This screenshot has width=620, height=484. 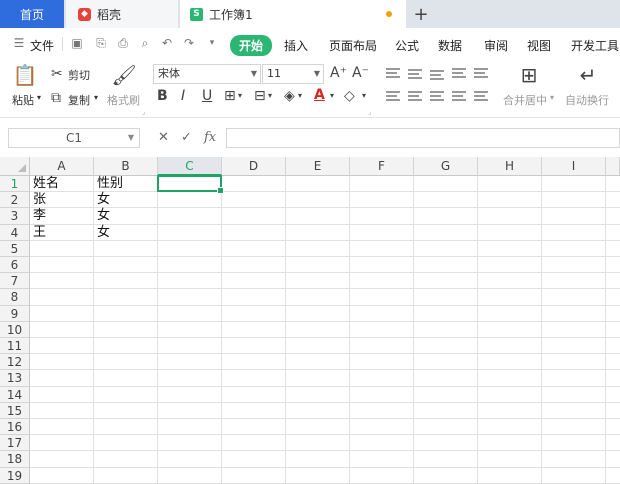 I want to click on row-header-3: 3, so click(x=15, y=216).